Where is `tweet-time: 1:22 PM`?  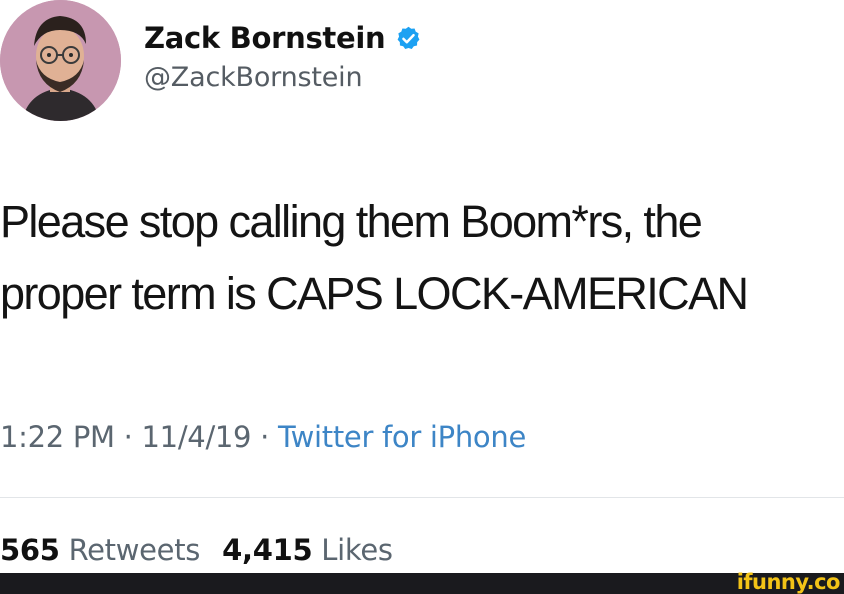 tweet-time: 1:22 PM is located at coordinates (57, 437).